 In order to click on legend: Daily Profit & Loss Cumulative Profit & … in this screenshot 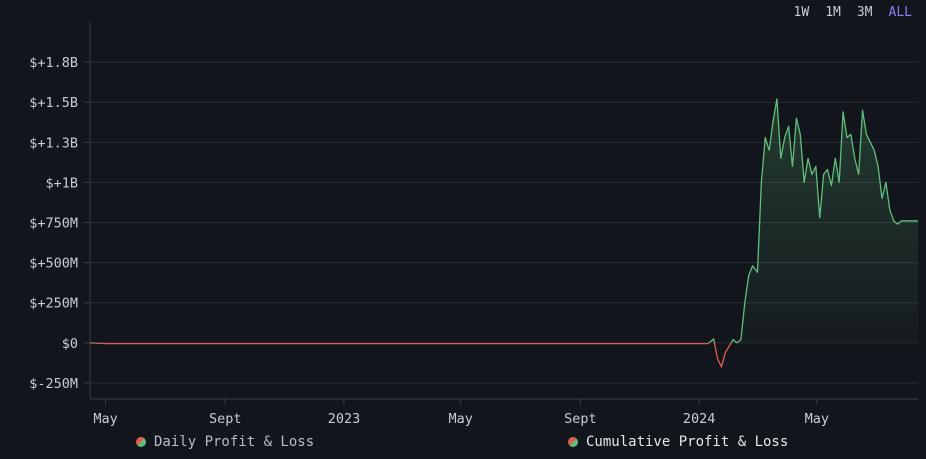, I will do `click(463, 444)`.